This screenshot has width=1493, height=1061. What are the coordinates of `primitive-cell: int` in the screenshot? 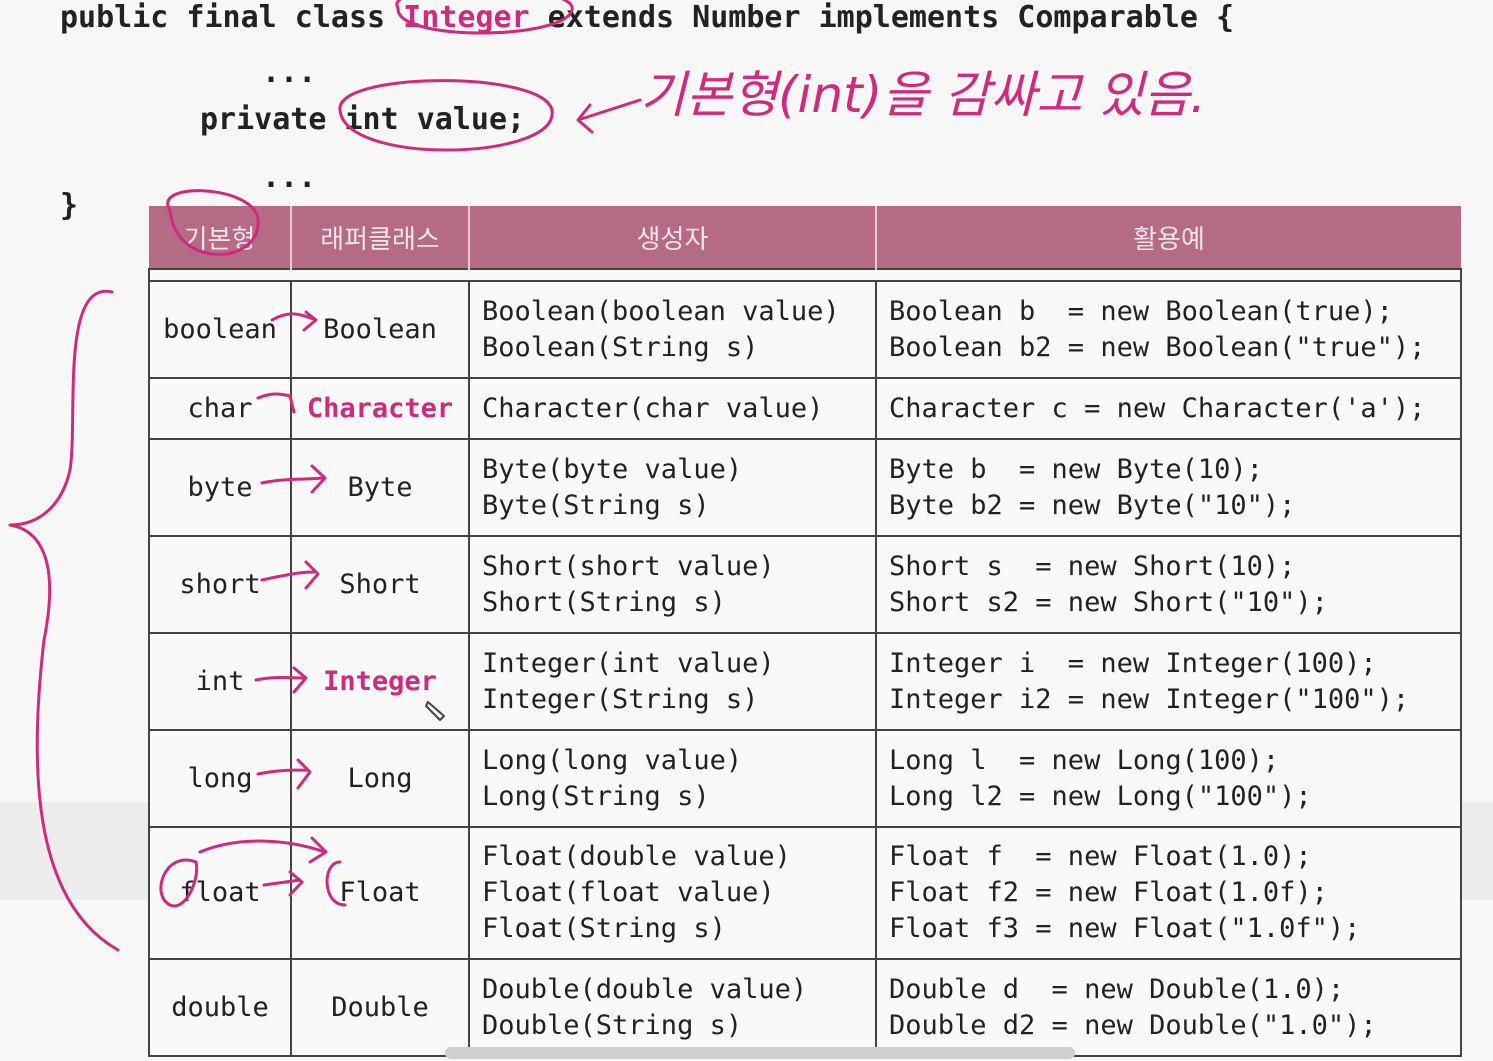 It's located at (220, 681).